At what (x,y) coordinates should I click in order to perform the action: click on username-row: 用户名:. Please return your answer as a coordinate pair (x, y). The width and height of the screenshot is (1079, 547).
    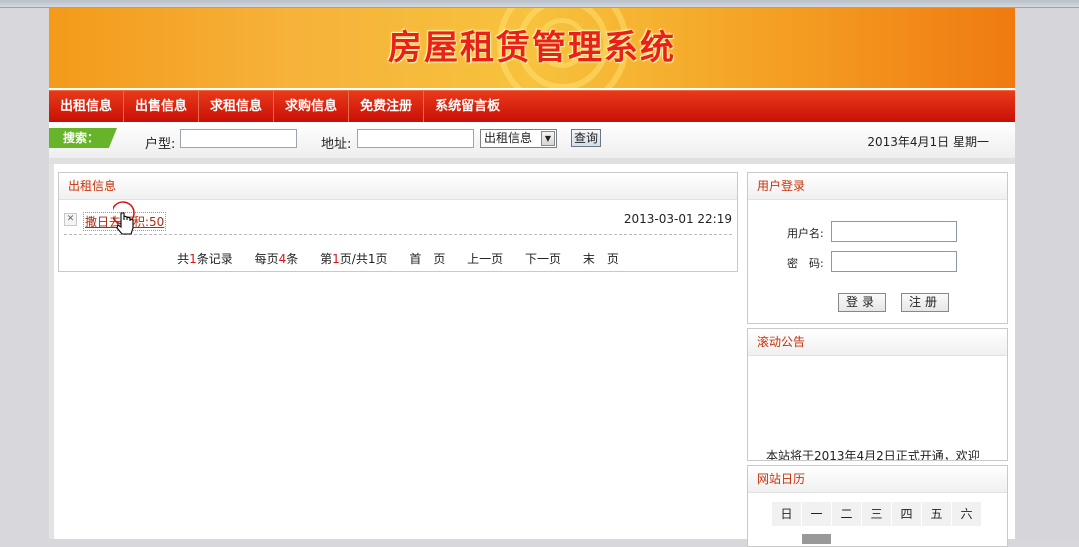
    Looking at the image, I should click on (877, 232).